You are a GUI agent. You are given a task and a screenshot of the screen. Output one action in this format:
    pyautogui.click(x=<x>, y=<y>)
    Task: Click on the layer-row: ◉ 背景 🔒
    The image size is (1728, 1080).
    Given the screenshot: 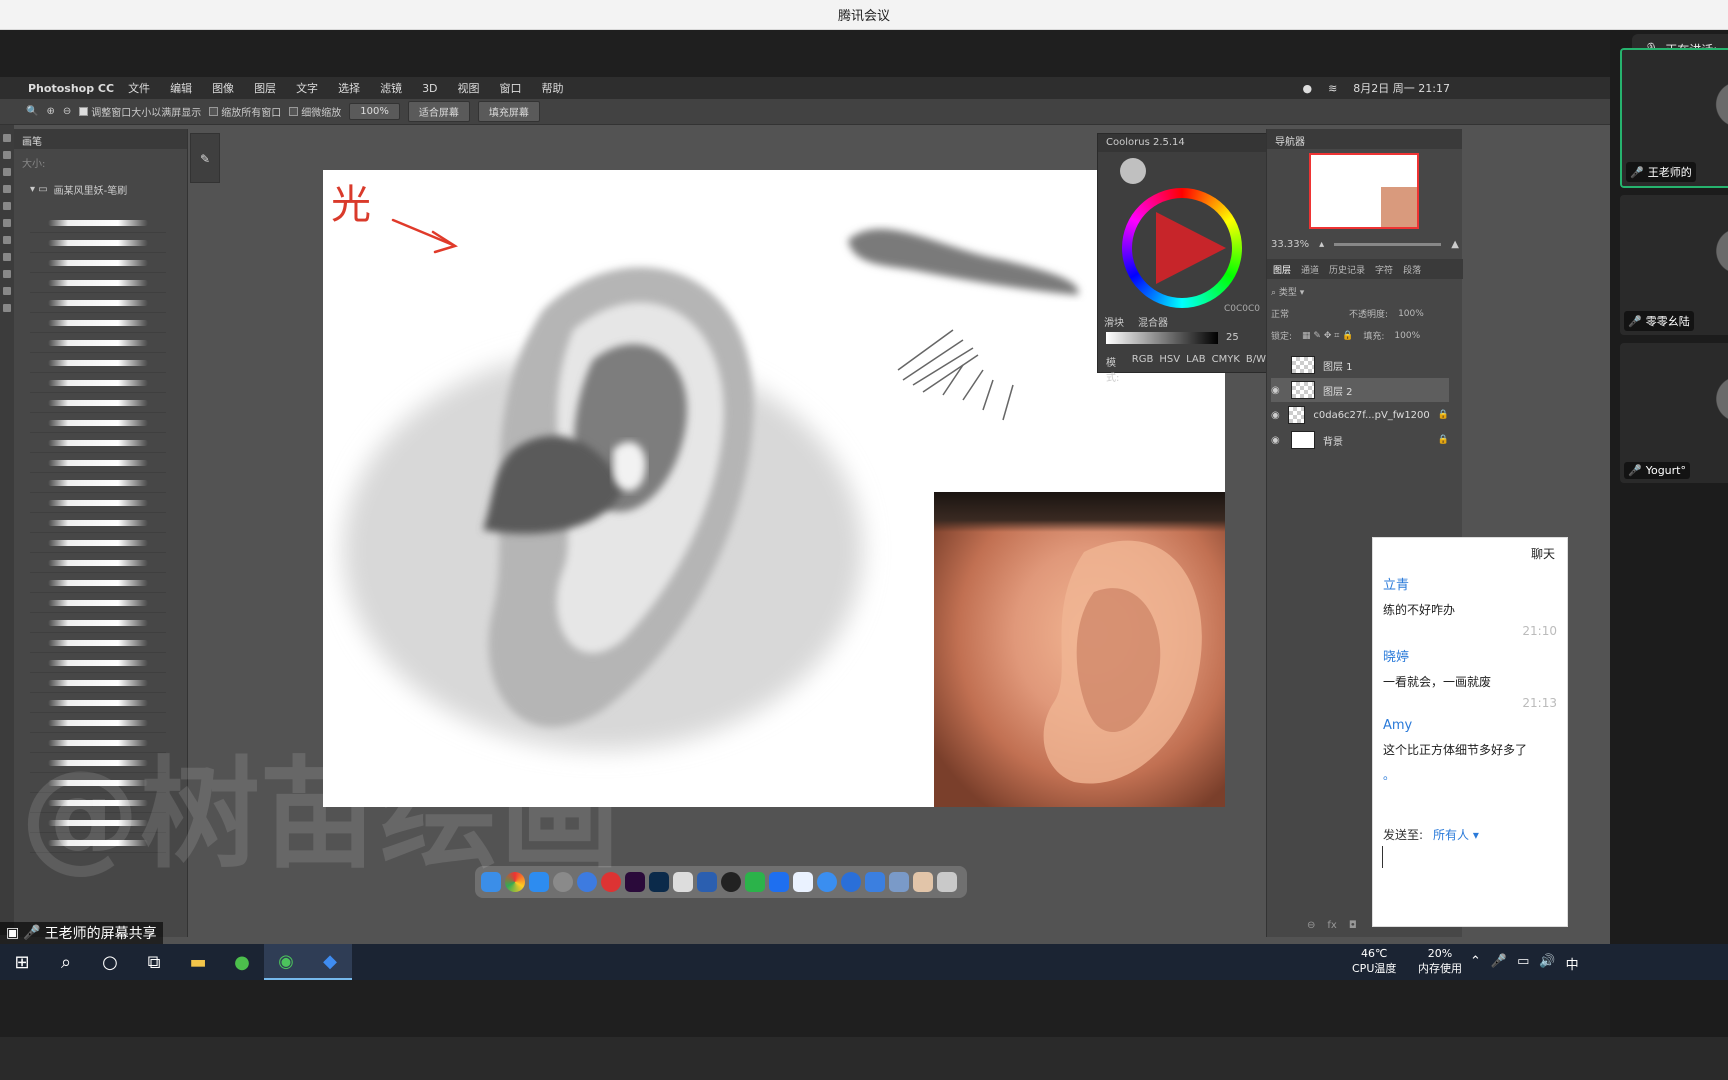 What is the action you would take?
    pyautogui.click(x=1360, y=440)
    